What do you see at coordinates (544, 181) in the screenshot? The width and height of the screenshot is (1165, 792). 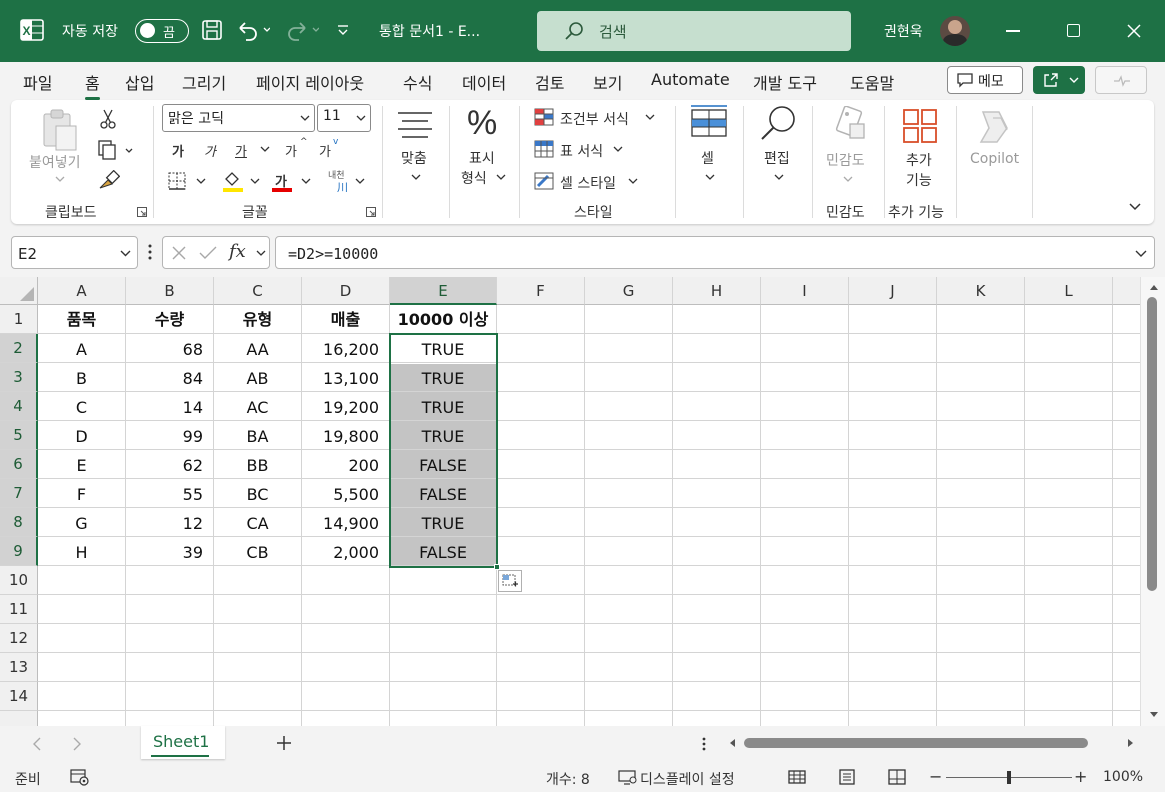 I see `cell-styles-icon` at bounding box center [544, 181].